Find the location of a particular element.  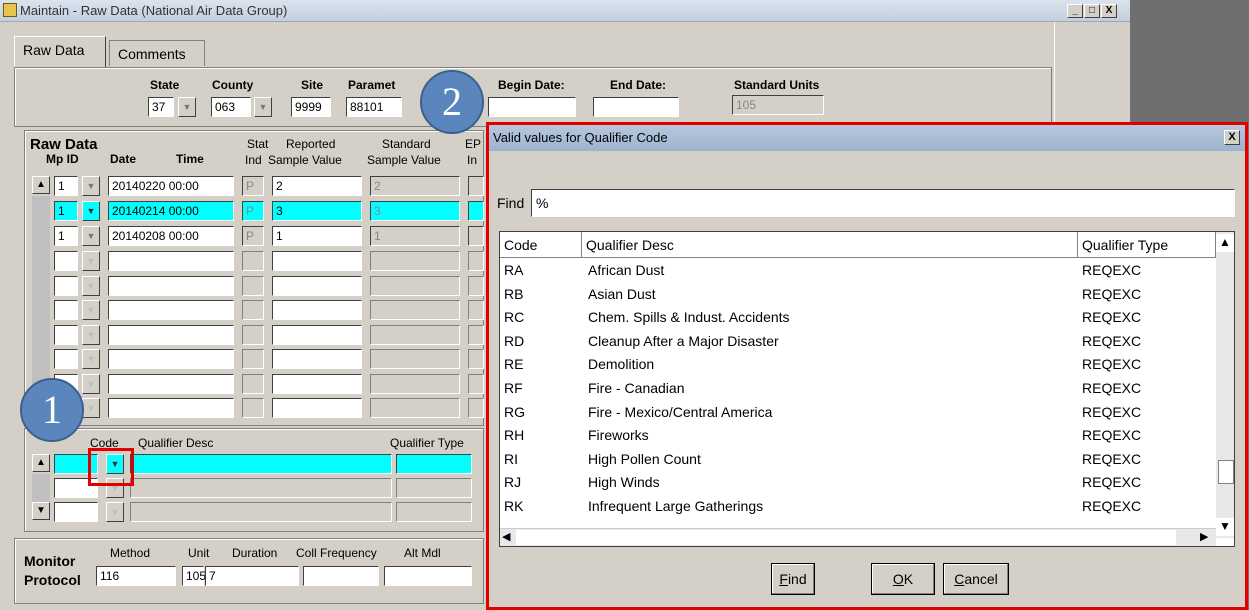

county-field: 063 is located at coordinates (231, 107).